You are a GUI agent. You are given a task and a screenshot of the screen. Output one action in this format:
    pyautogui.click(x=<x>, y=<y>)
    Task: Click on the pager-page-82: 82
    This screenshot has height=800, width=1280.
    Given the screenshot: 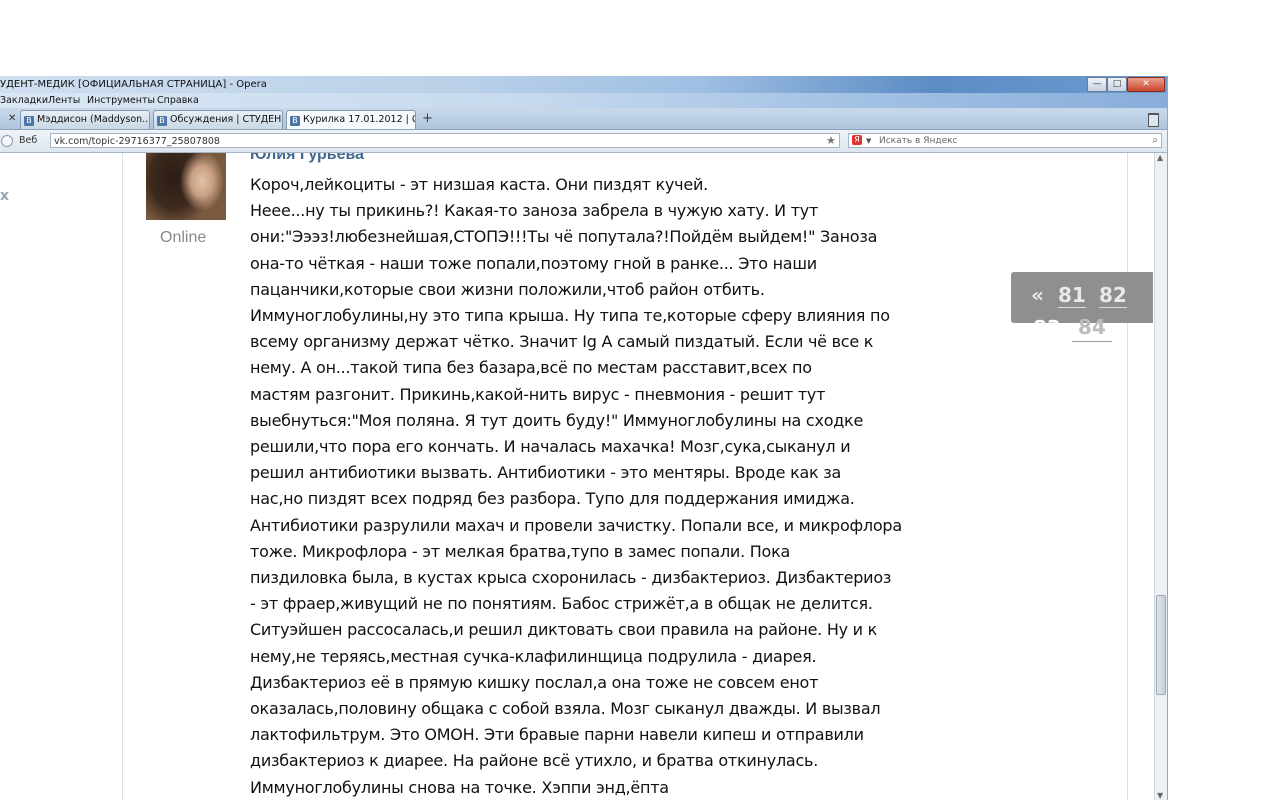 What is the action you would take?
    pyautogui.click(x=1113, y=295)
    